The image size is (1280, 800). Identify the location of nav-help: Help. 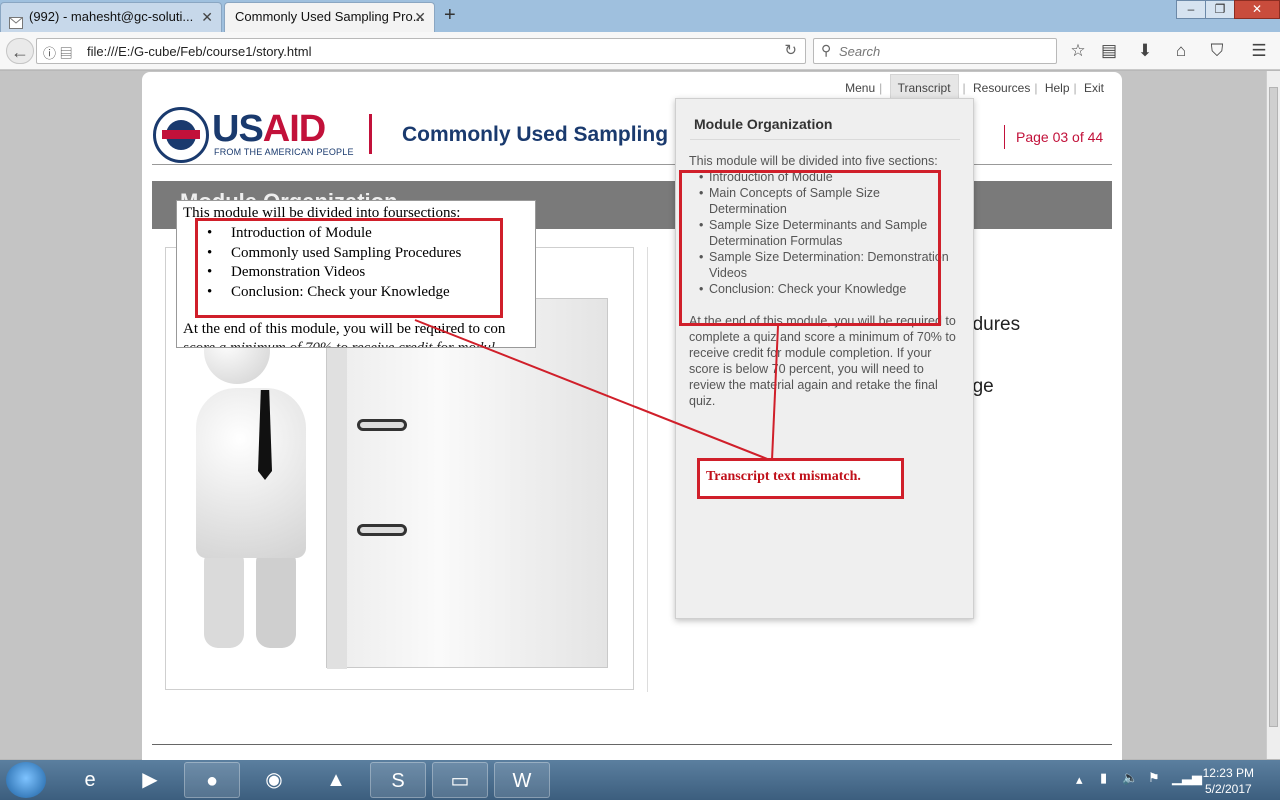
(1057, 88).